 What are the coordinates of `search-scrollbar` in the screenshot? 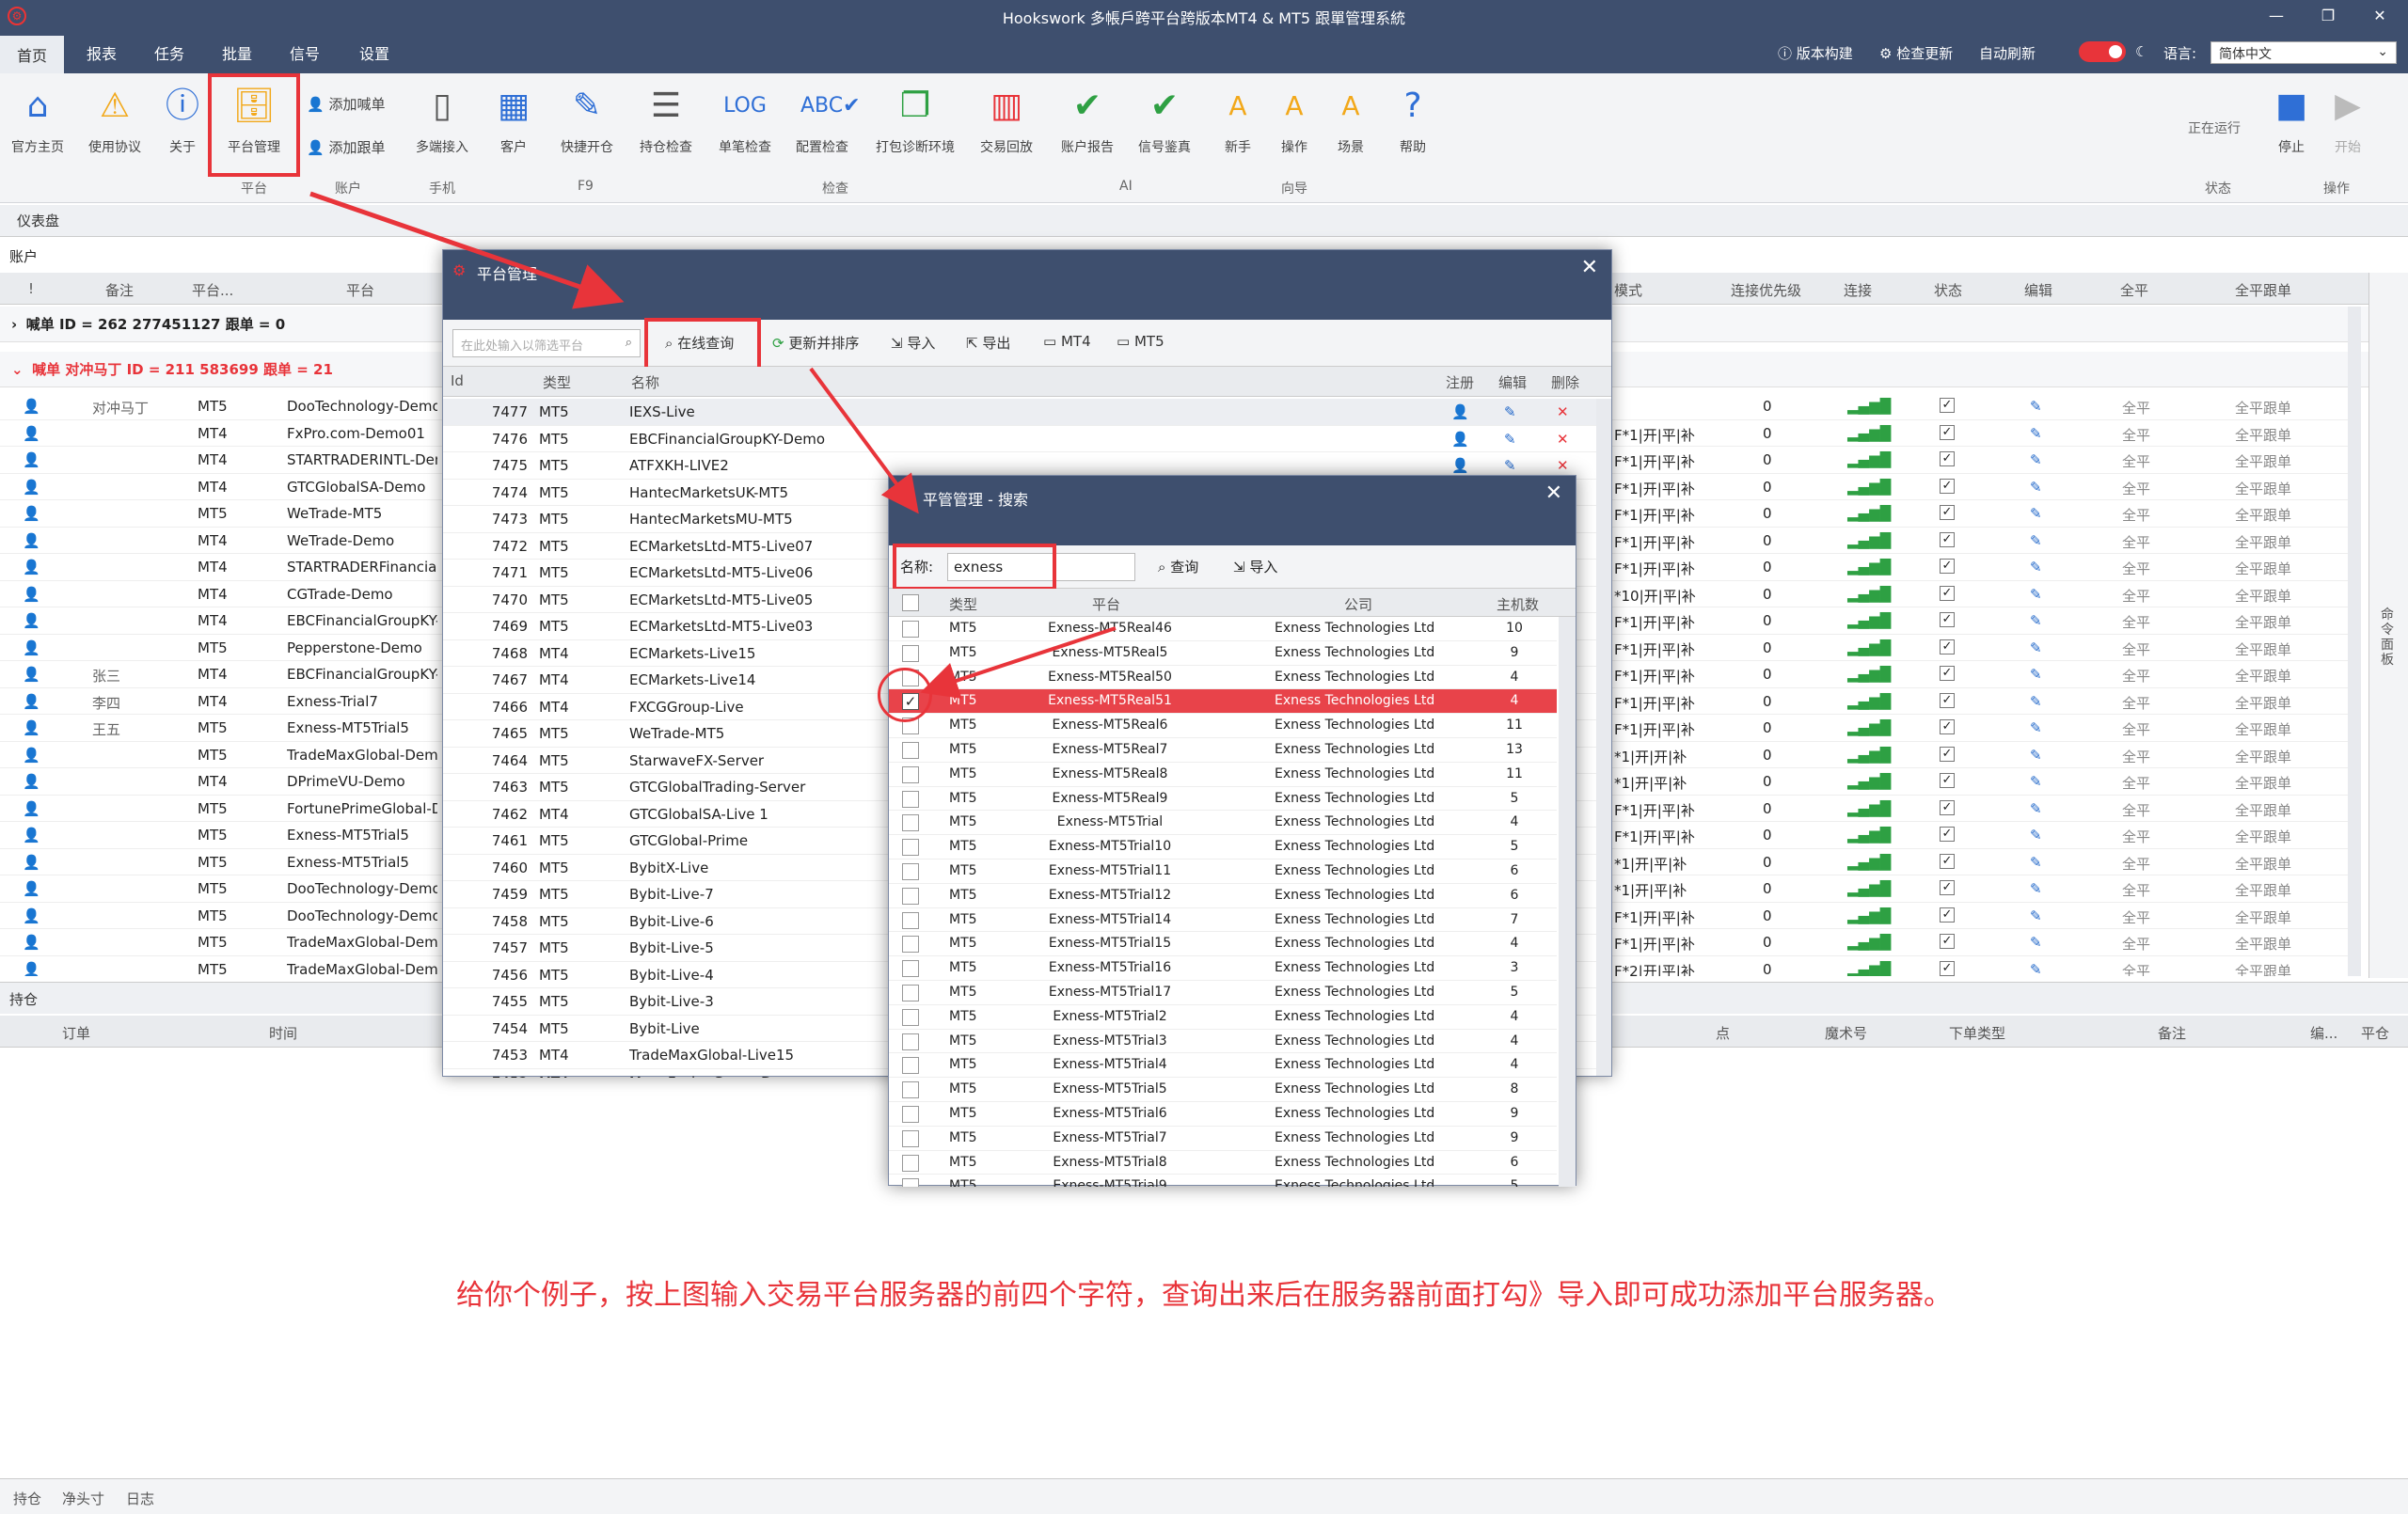 It's located at (1568, 902).